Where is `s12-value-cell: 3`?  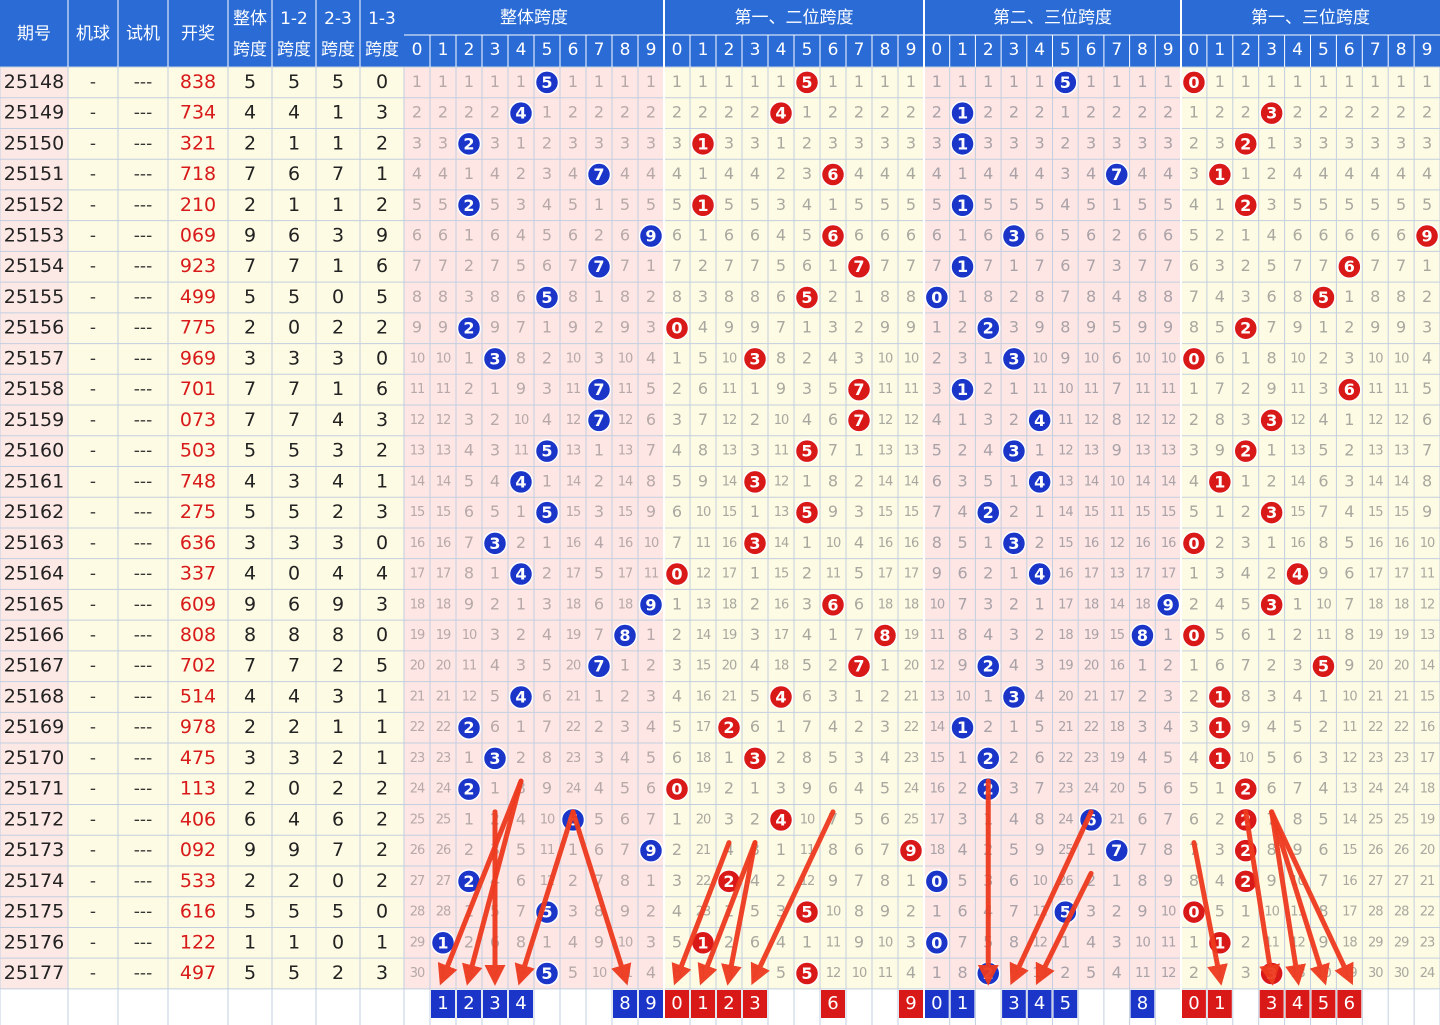 s12-value-cell: 3 is located at coordinates (294, 758).